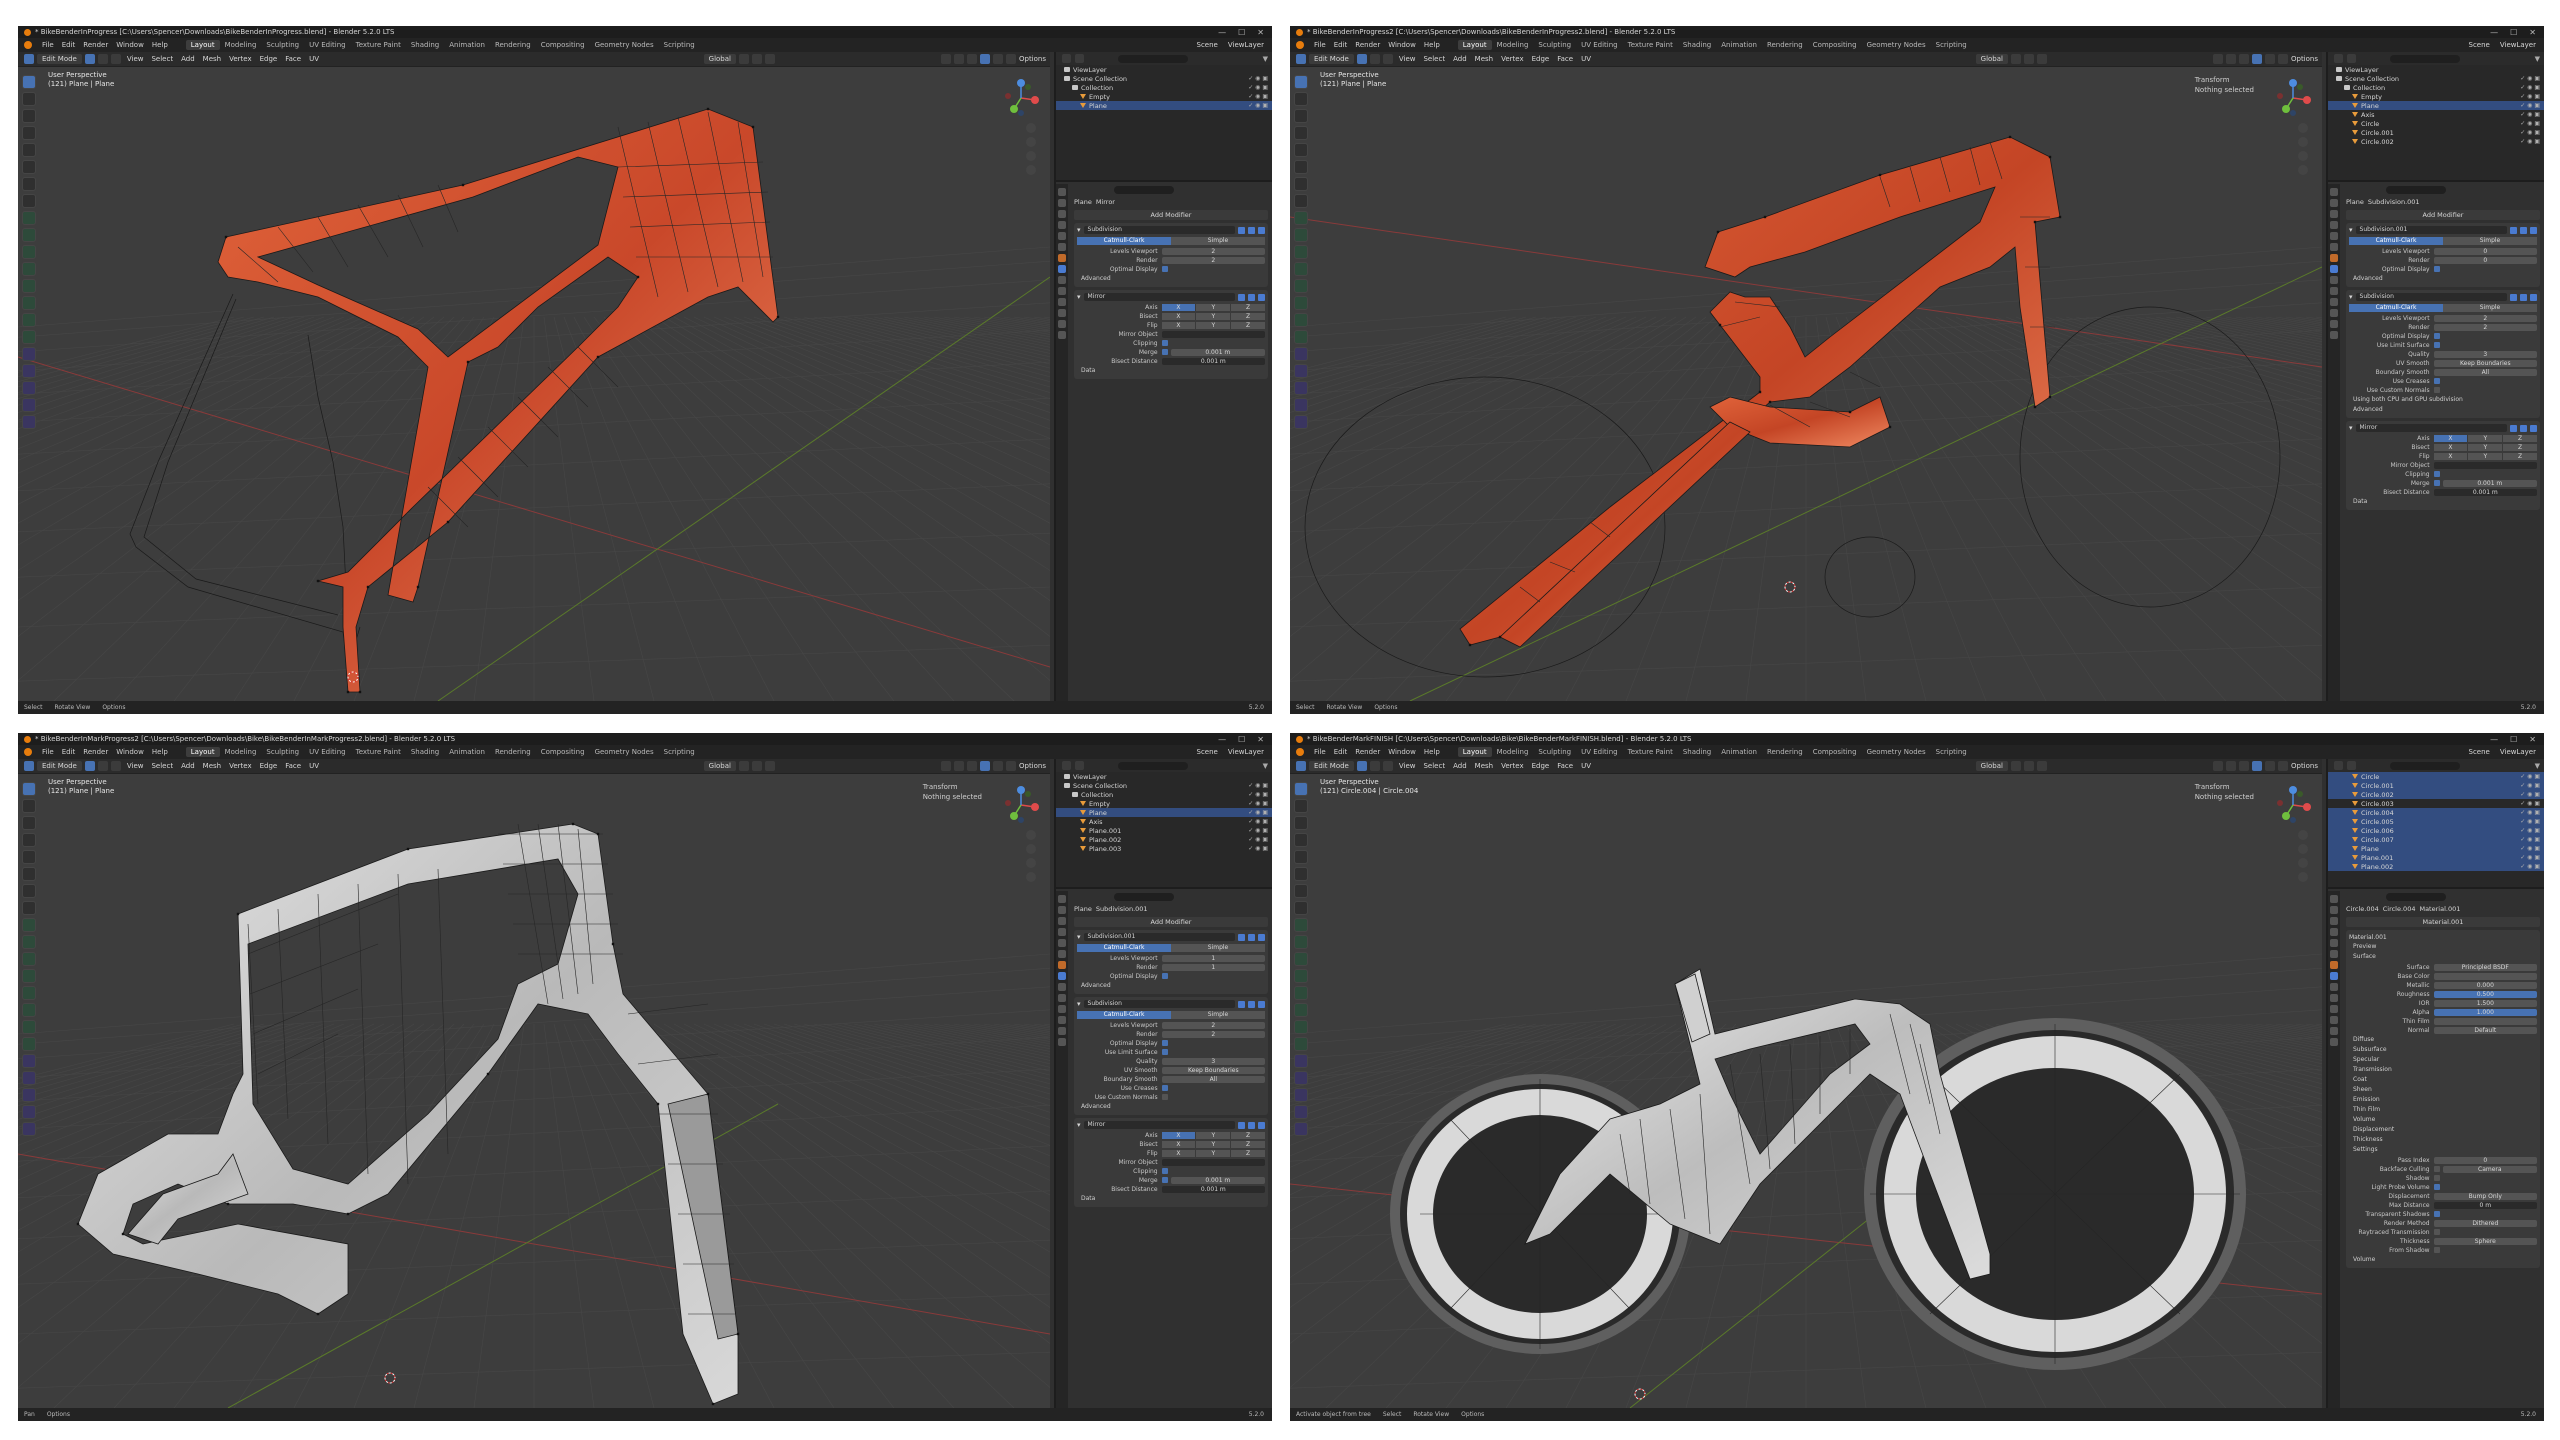 This screenshot has width=2560, height=1440. I want to click on segment-option: Catmull-Clark, so click(1124, 1015).